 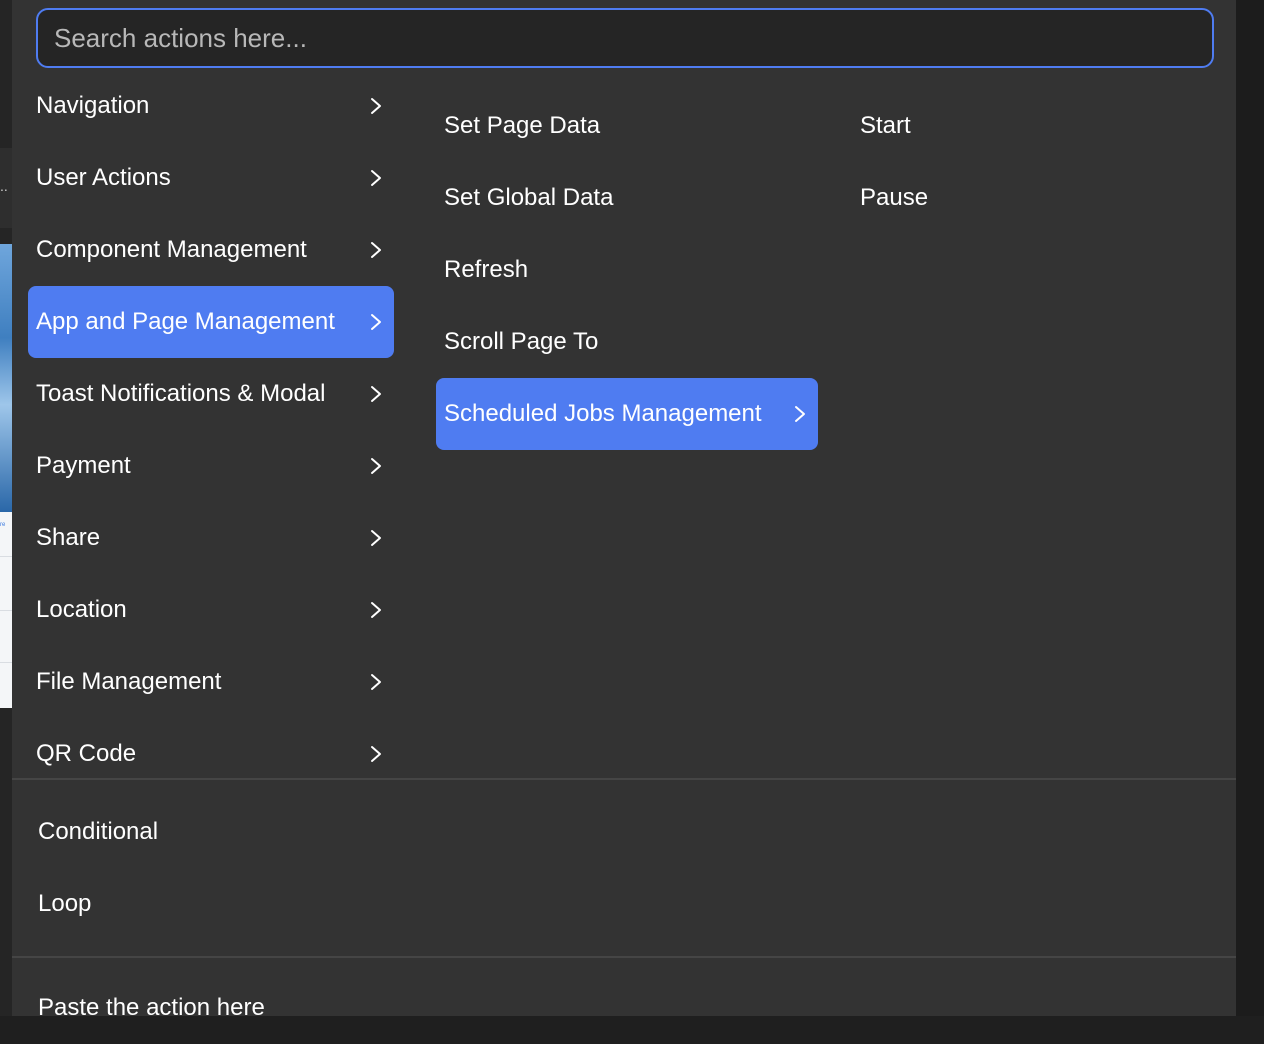 I want to click on logic-label: Loop, so click(x=65, y=903).